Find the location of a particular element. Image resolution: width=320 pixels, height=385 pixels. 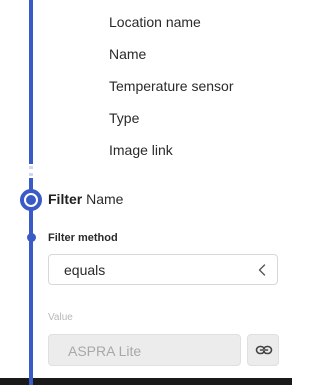

value-input-text: ASPRA Lite is located at coordinates (105, 351).